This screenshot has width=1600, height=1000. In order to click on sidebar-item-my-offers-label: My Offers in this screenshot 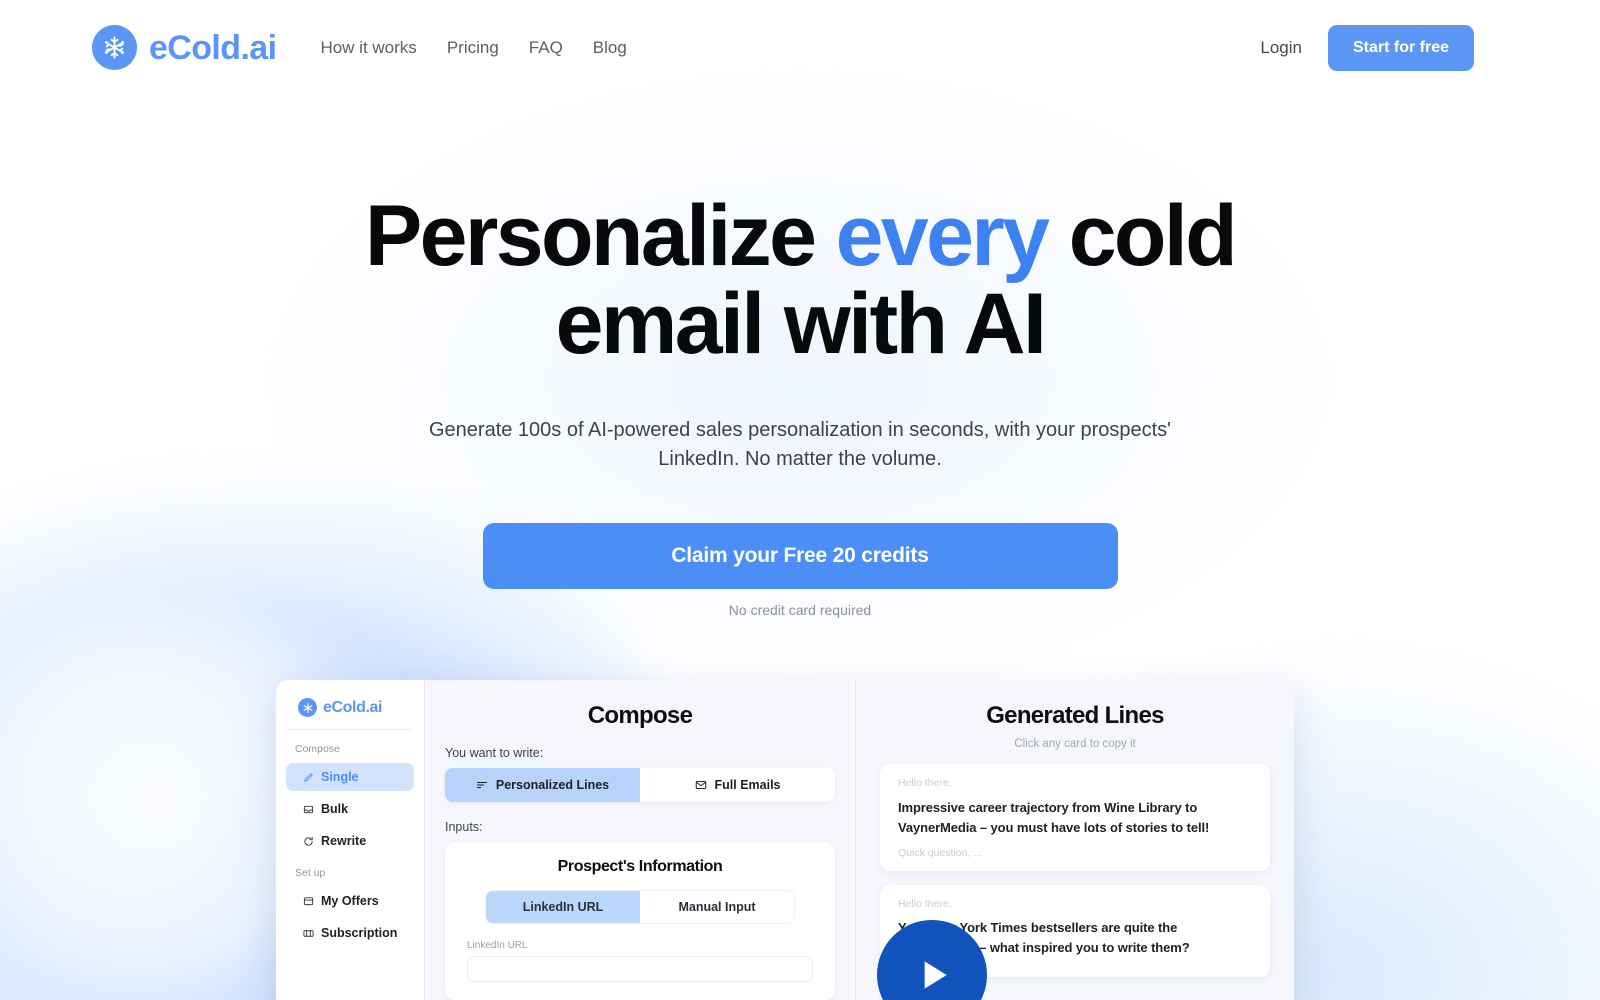, I will do `click(350, 901)`.